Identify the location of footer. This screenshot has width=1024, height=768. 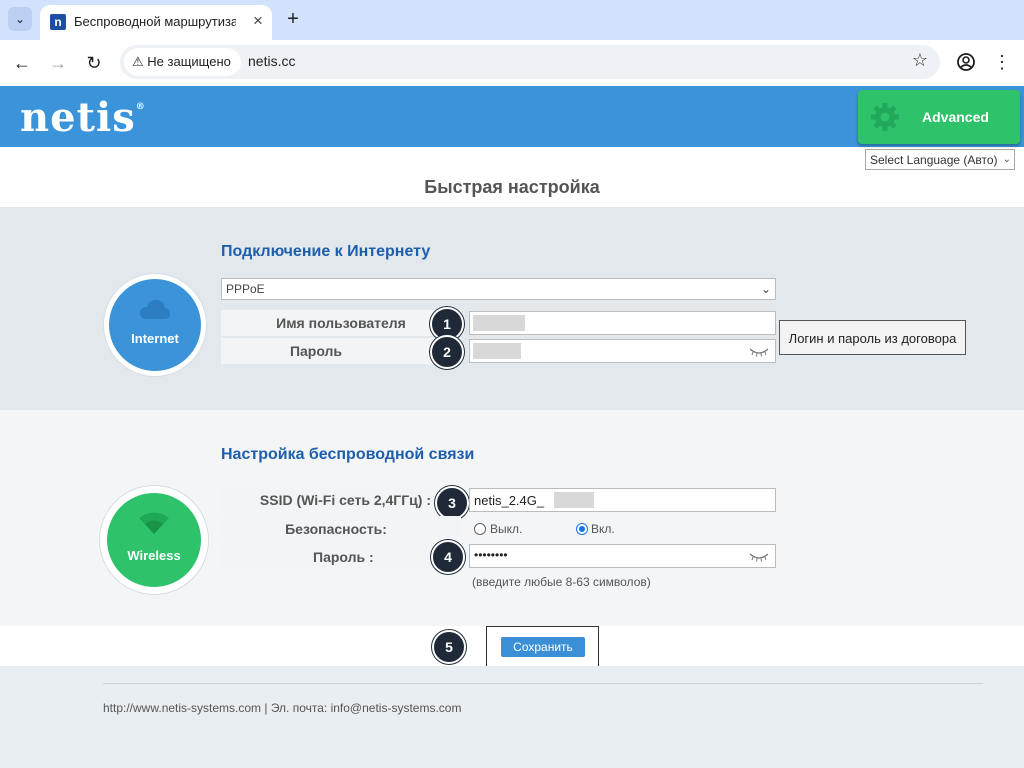
(512, 717).